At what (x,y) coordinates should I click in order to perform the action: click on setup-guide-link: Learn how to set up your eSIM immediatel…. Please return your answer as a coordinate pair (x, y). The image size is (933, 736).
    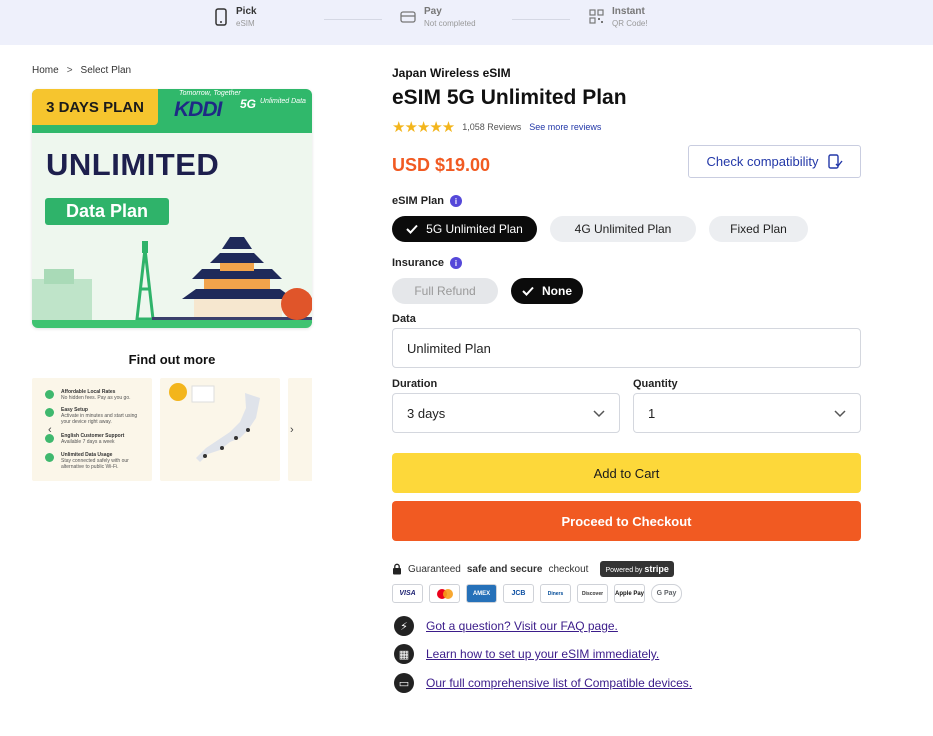
    Looking at the image, I should click on (542, 654).